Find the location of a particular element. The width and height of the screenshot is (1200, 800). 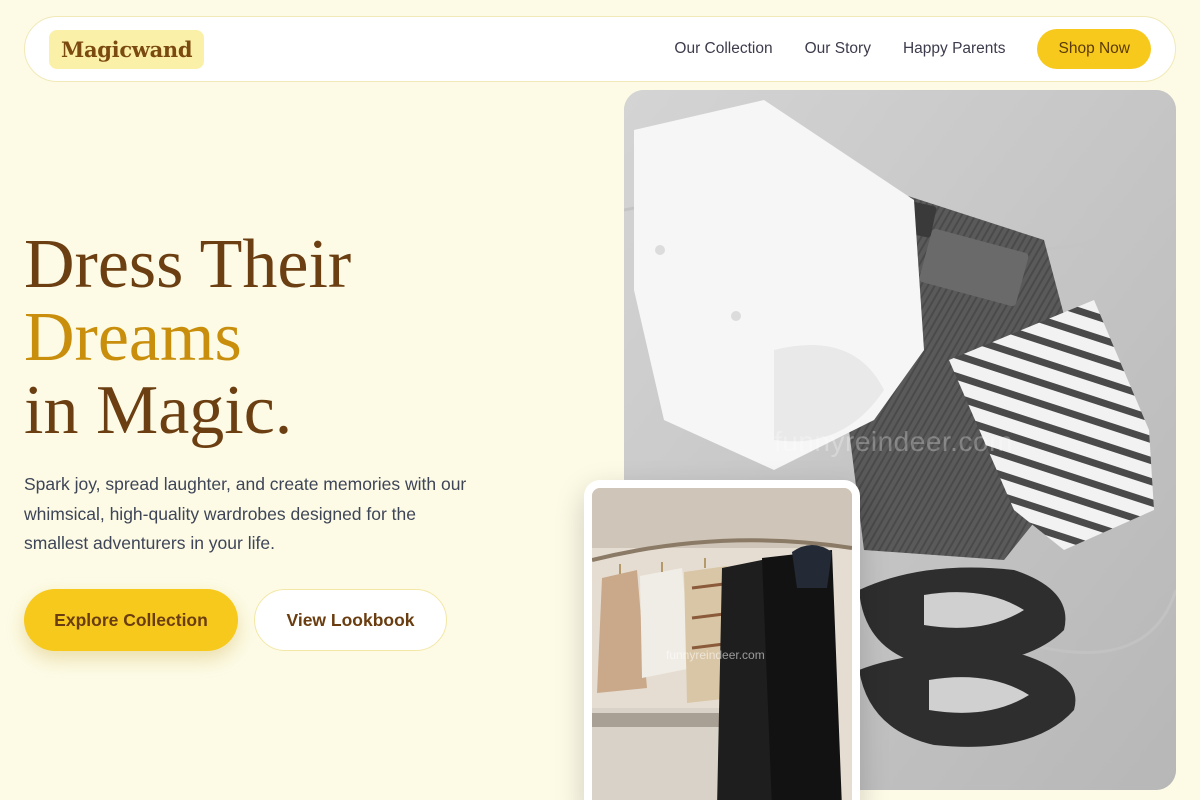

headline-line-3: in Magic. is located at coordinates (158, 410).